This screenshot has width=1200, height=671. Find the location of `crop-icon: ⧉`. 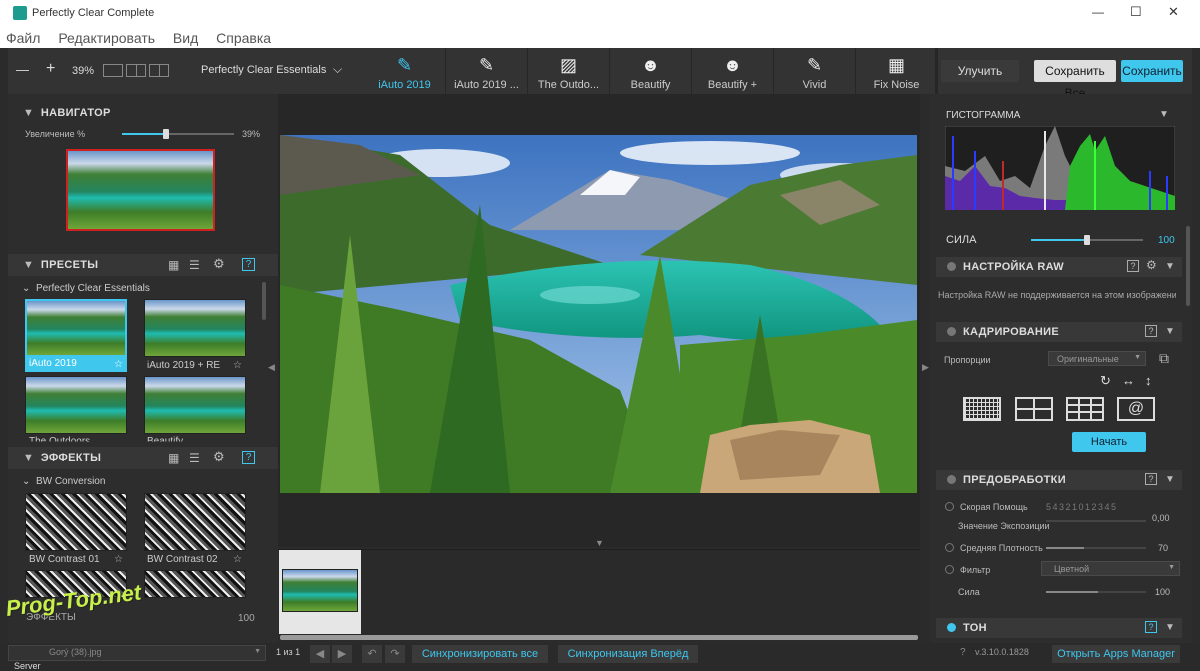

crop-icon: ⧉ is located at coordinates (1164, 358).